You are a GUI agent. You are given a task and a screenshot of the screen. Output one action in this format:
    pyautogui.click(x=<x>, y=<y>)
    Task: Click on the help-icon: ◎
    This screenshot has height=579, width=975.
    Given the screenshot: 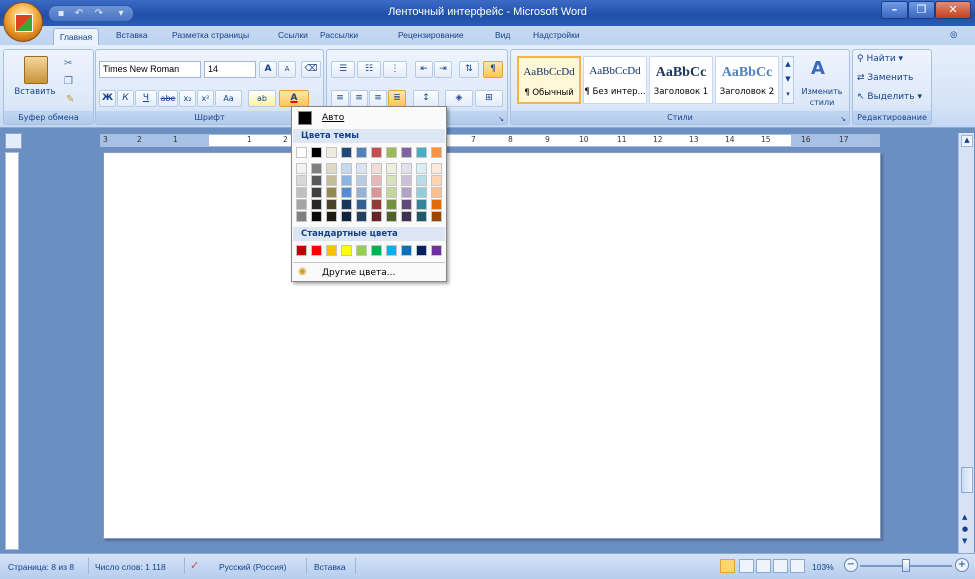 What is the action you would take?
    pyautogui.click(x=953, y=34)
    